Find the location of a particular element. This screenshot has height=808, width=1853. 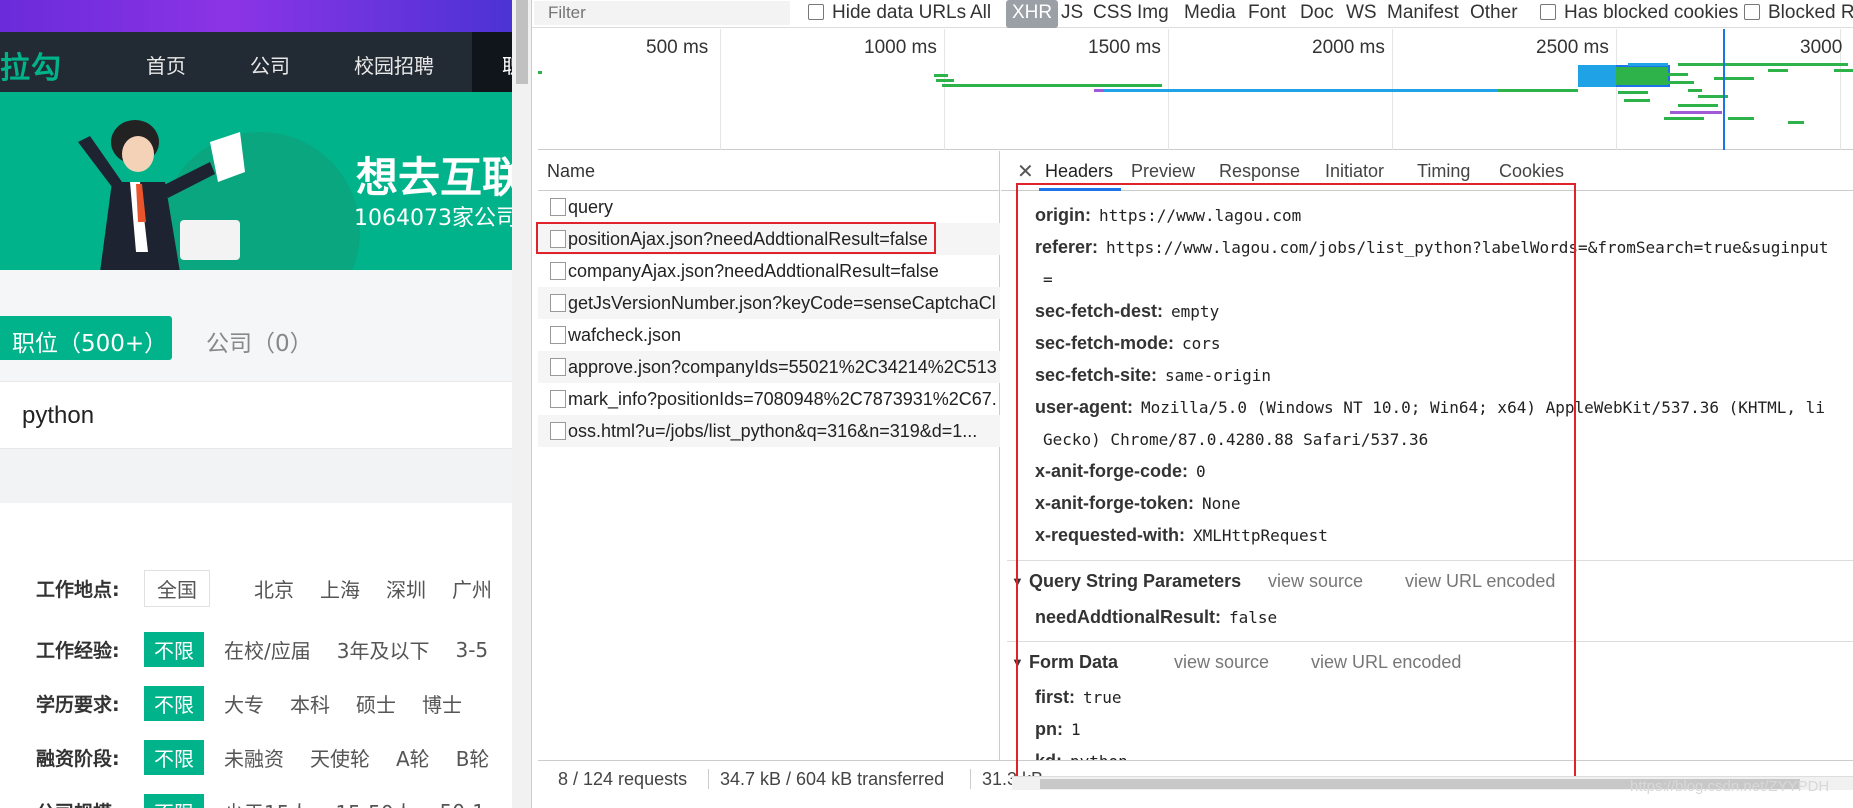

type-filter-doc: Doc is located at coordinates (1317, 14).